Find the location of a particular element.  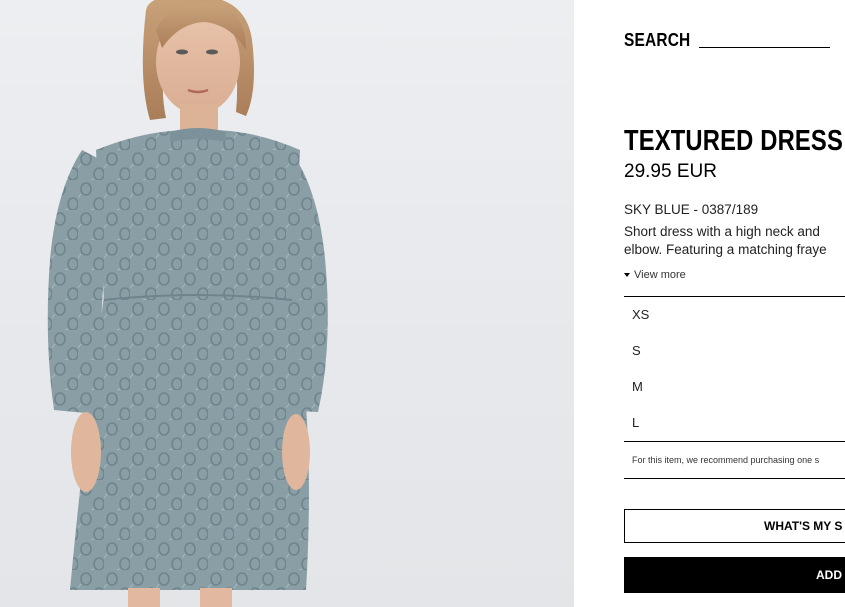

caret-down-icon is located at coordinates (627, 275).